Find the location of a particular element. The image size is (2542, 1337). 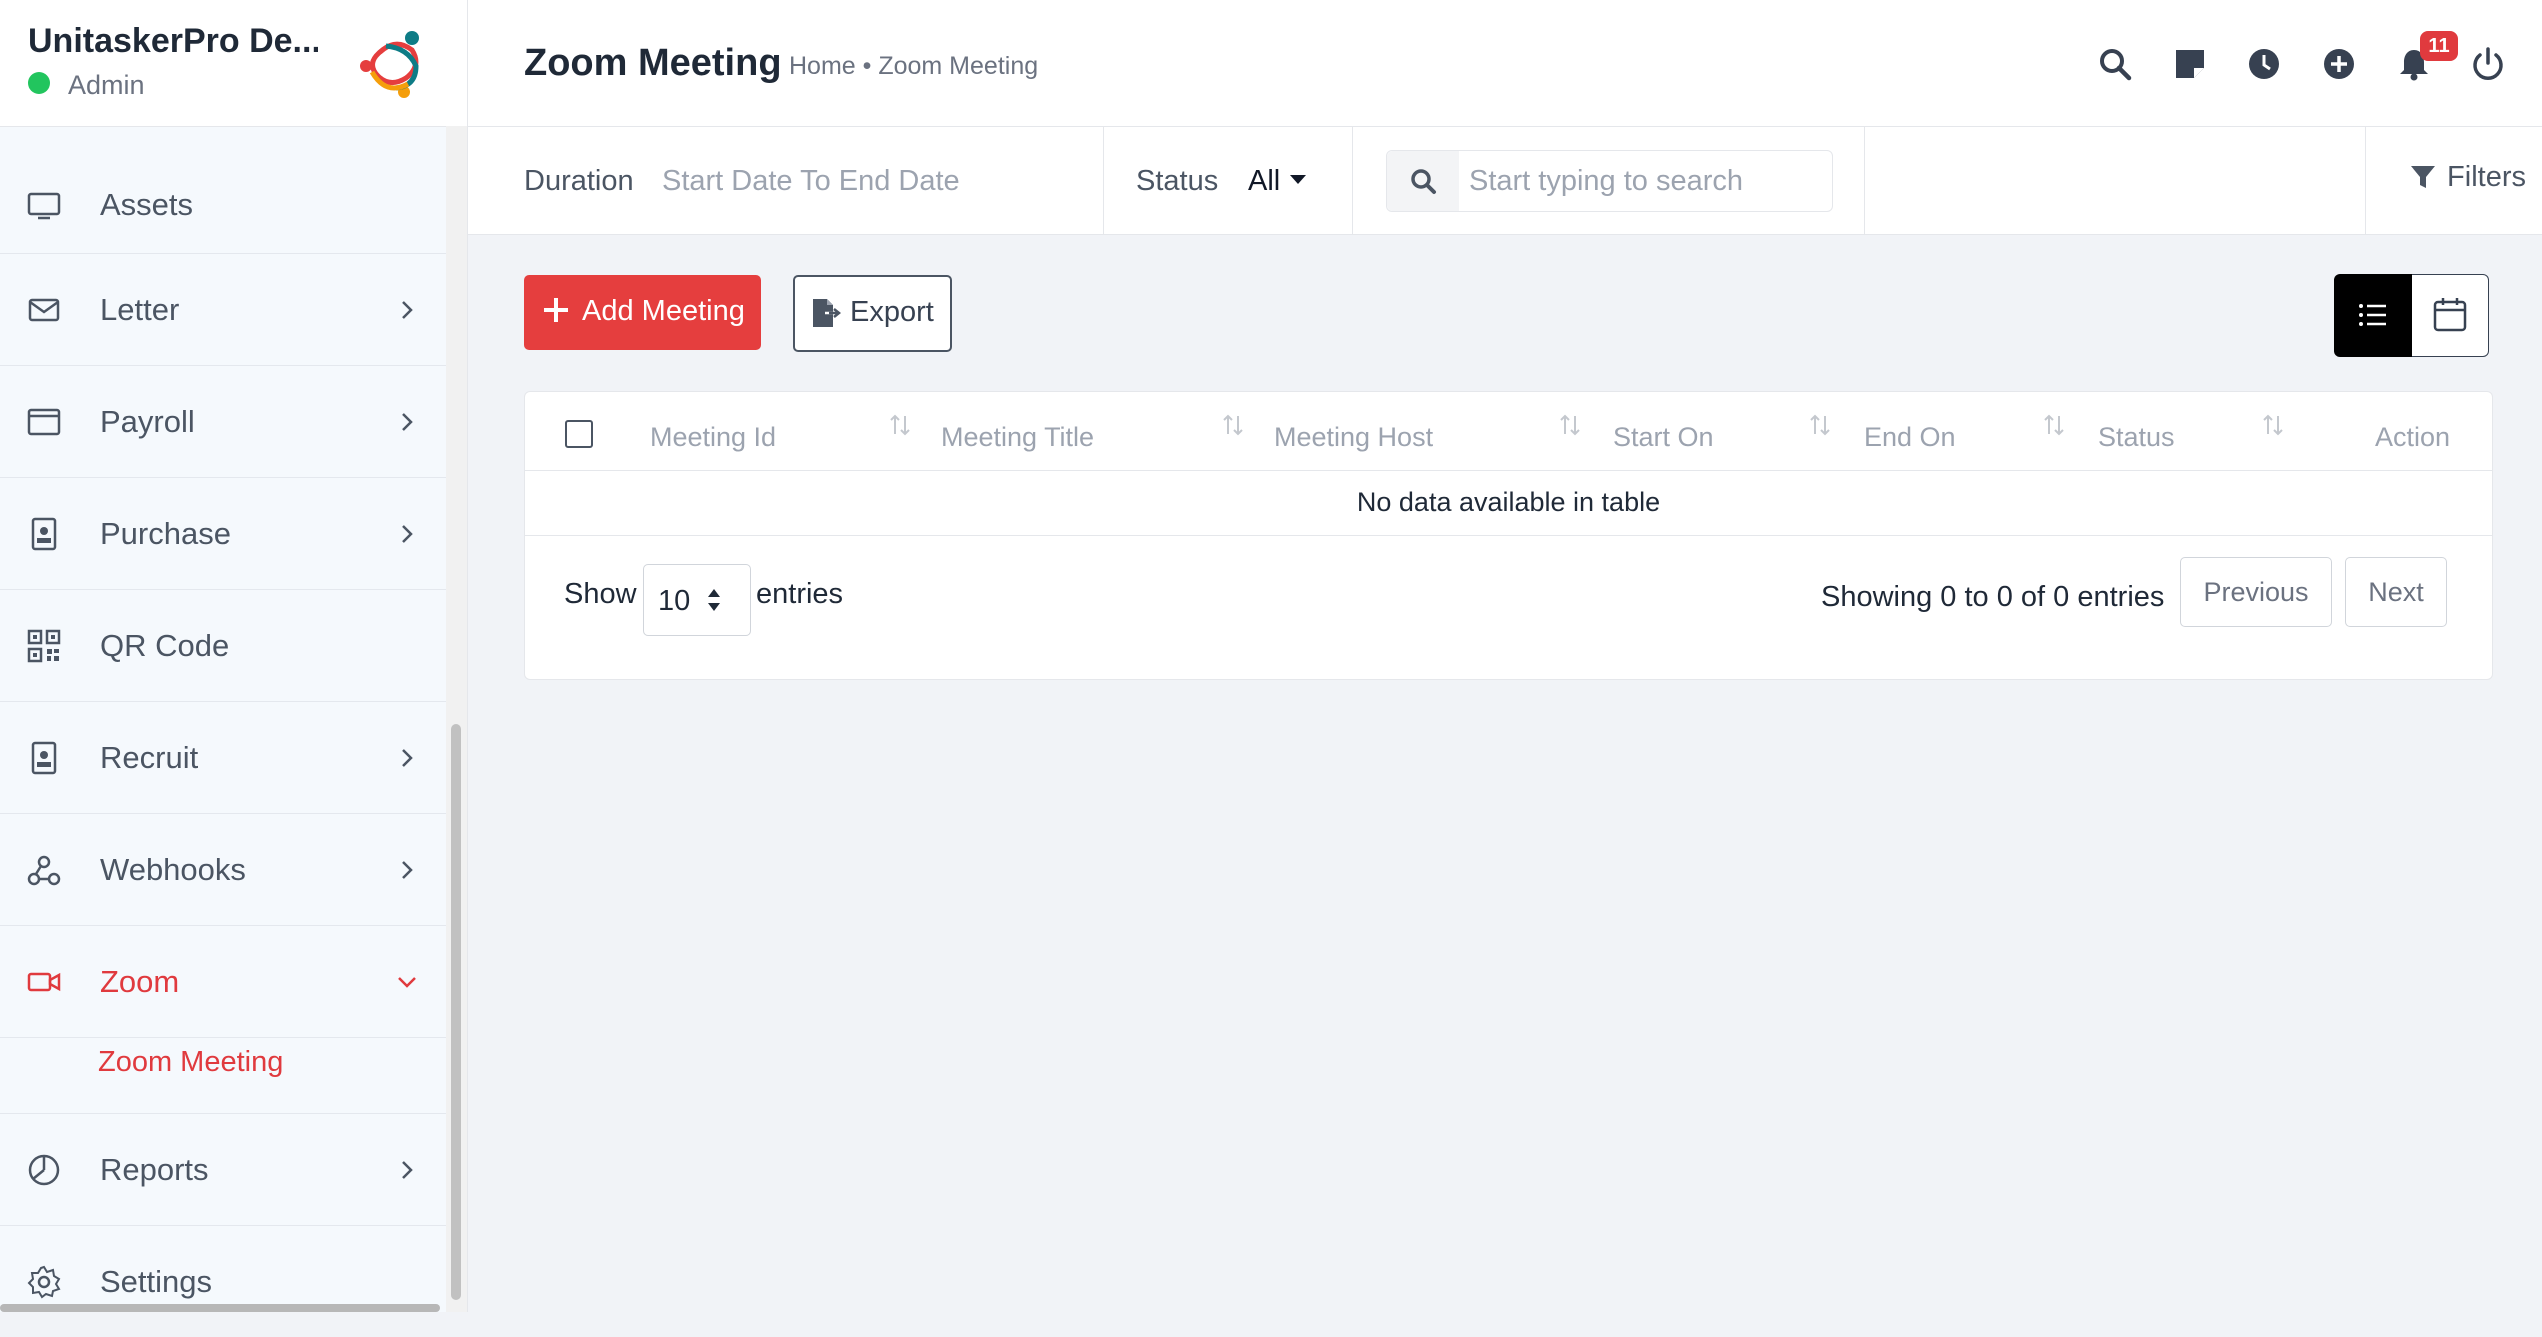

sidebar-scrollbar-thumb is located at coordinates (456, 1012).